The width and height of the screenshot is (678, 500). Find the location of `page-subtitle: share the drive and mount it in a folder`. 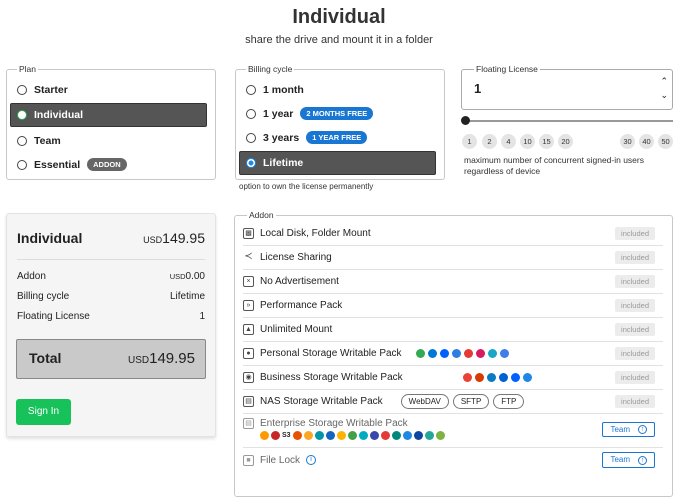

page-subtitle: share the drive and mount it in a folder is located at coordinates (339, 40).